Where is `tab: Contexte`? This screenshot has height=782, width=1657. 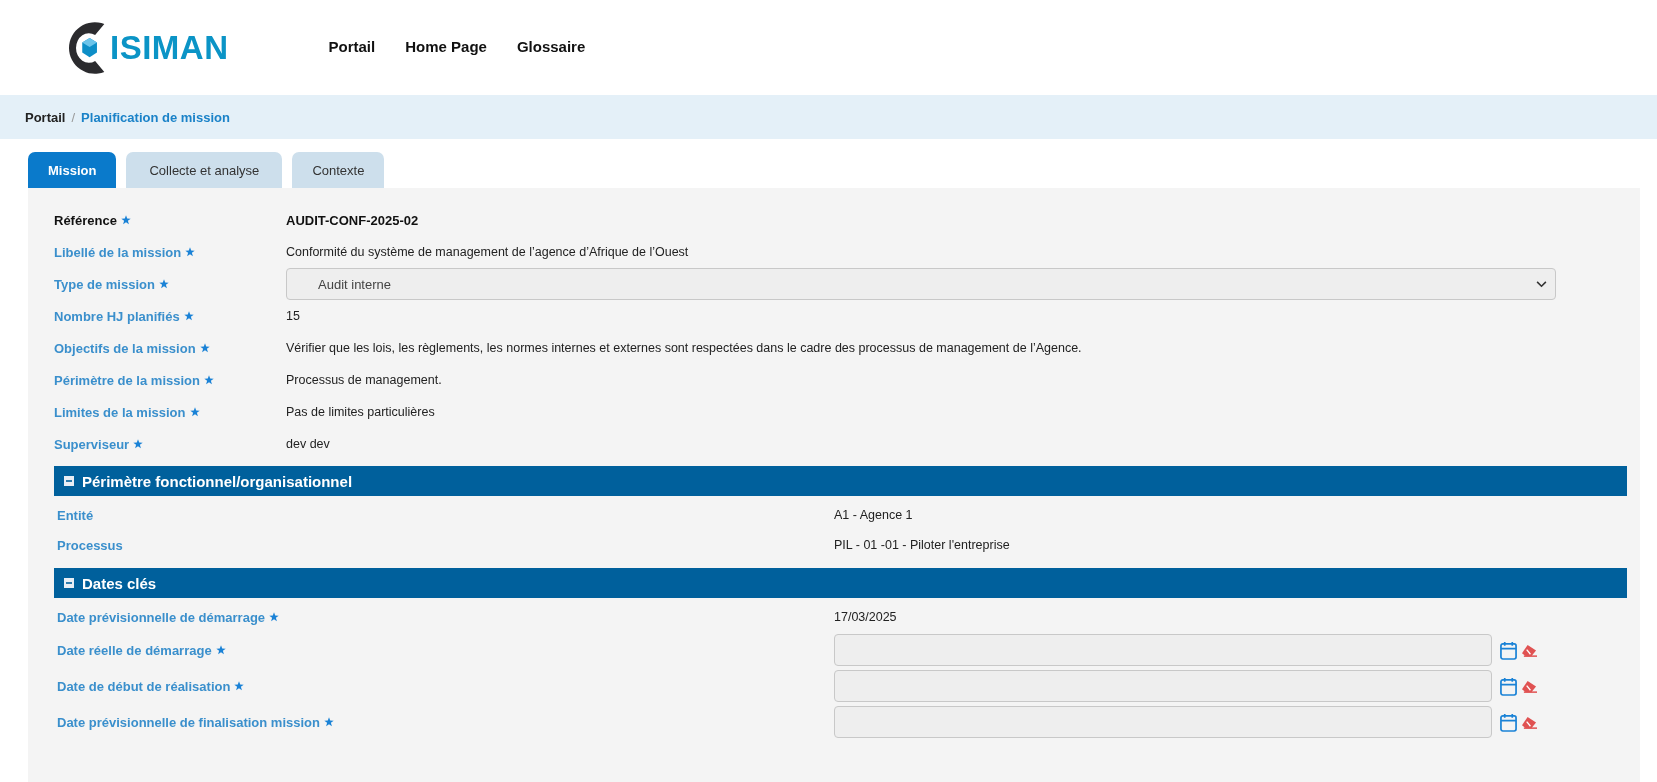 tab: Contexte is located at coordinates (338, 170).